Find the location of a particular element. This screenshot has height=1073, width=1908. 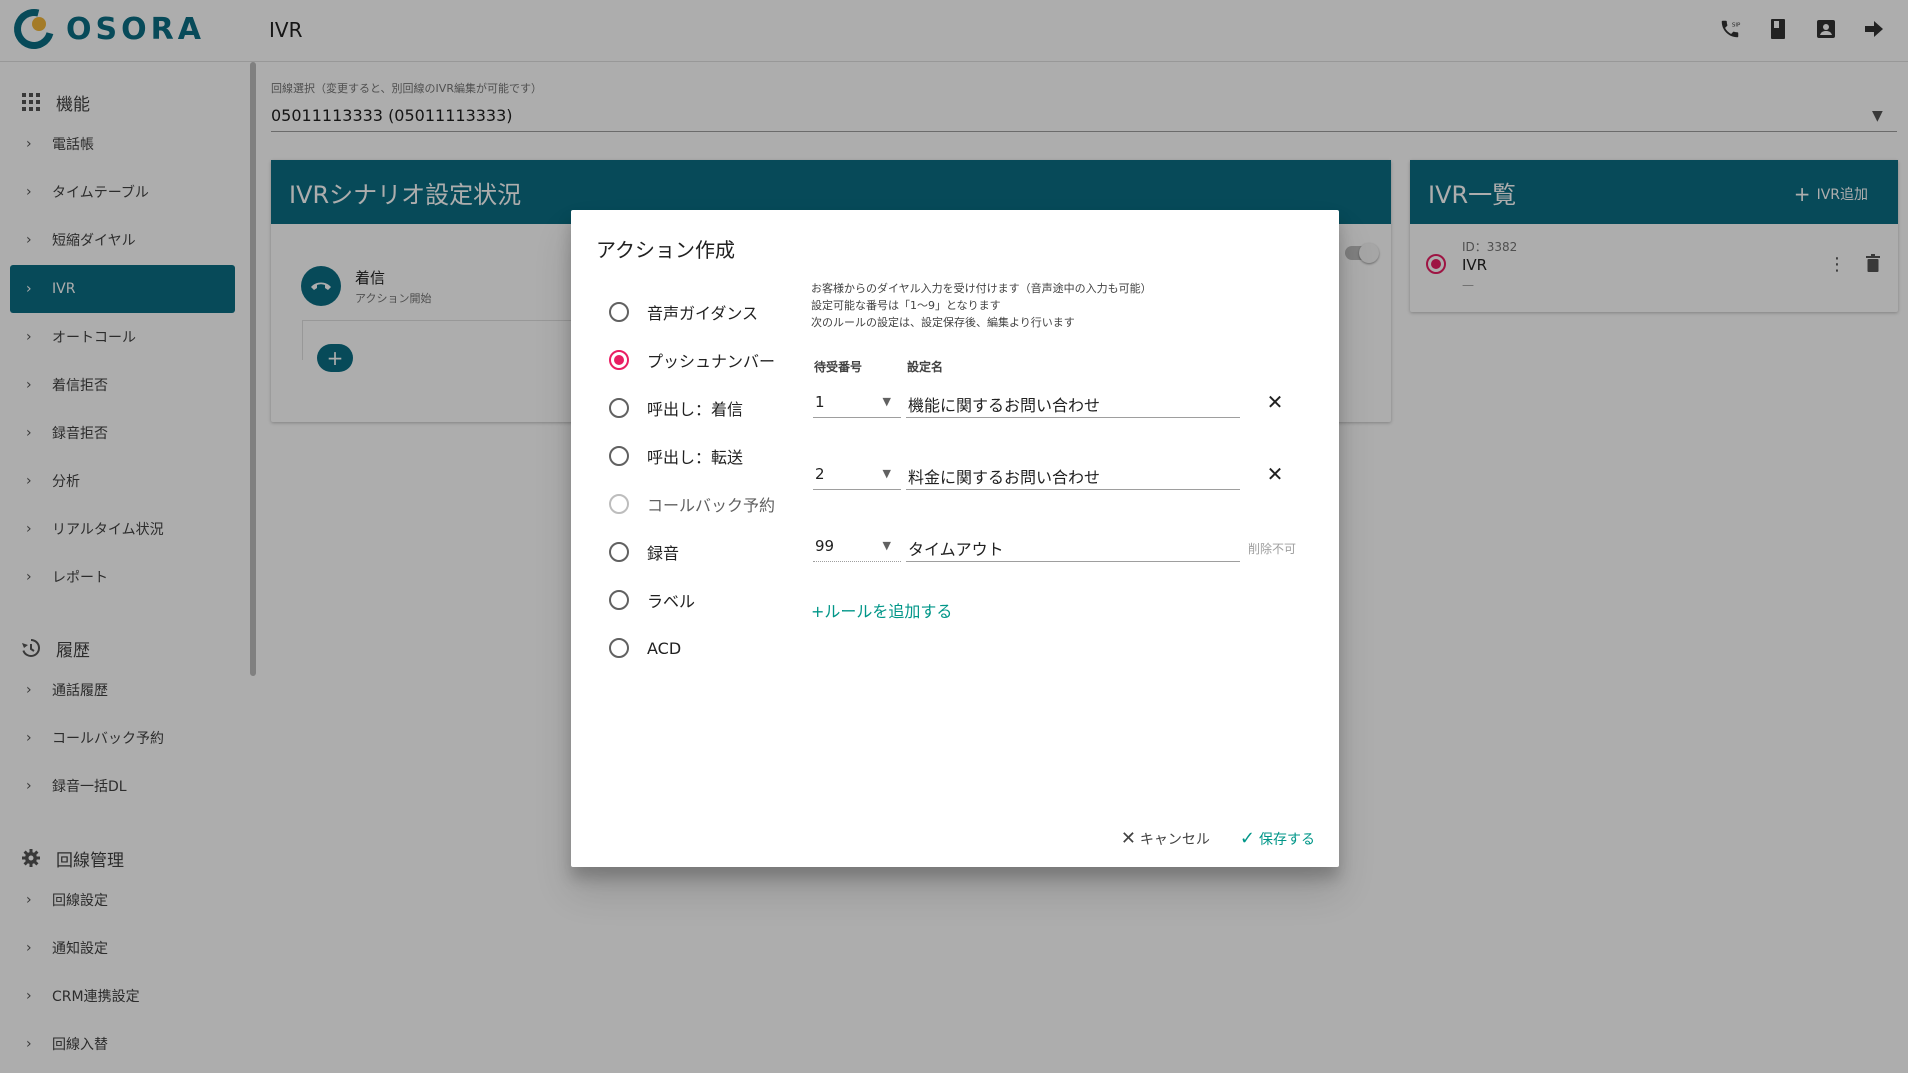

description-line: 設定可能な番号は「1〜9」となります is located at coordinates (906, 305).